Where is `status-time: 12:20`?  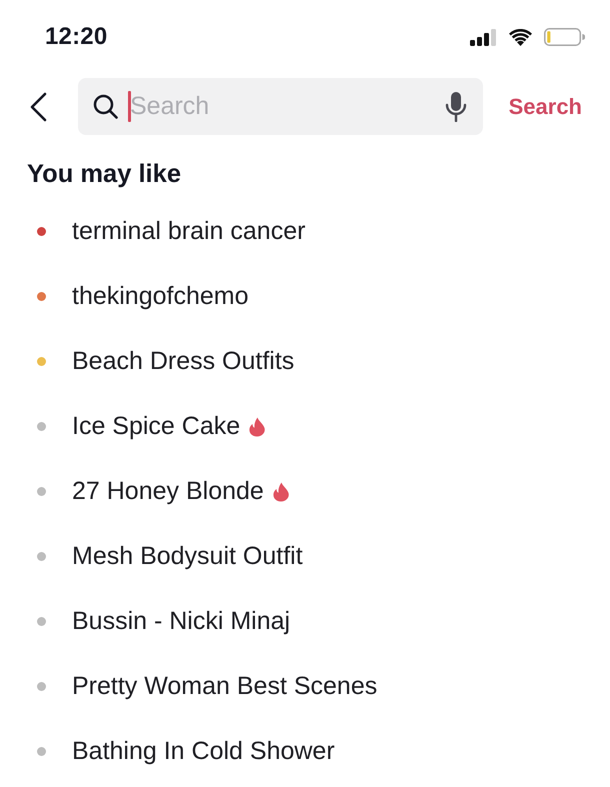
status-time: 12:20 is located at coordinates (76, 37).